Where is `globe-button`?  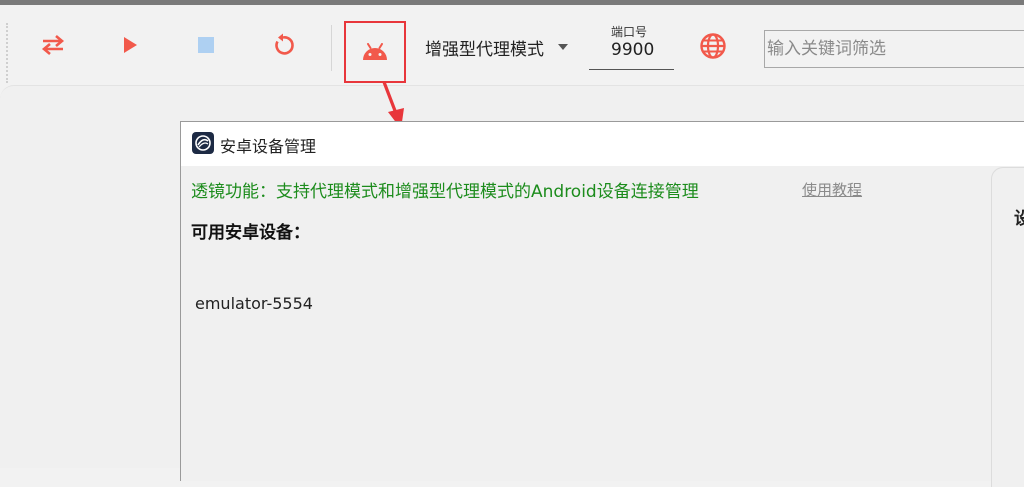
globe-button is located at coordinates (713, 46).